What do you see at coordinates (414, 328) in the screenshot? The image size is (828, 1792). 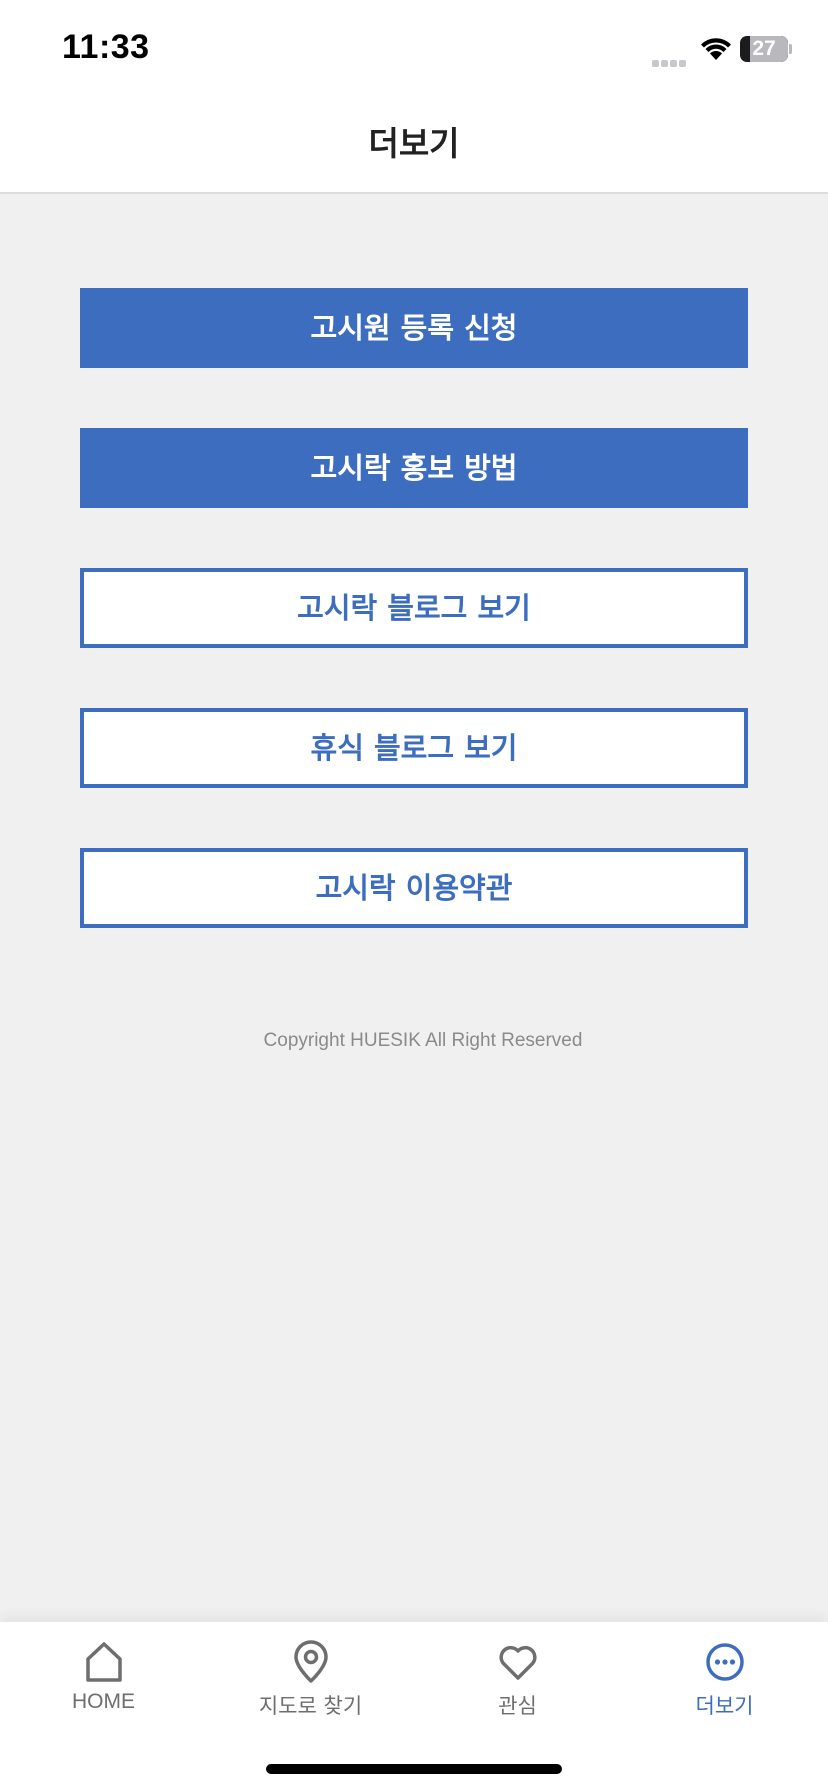 I see `register-gosiwon-button: 고시원 등록 신청` at bounding box center [414, 328].